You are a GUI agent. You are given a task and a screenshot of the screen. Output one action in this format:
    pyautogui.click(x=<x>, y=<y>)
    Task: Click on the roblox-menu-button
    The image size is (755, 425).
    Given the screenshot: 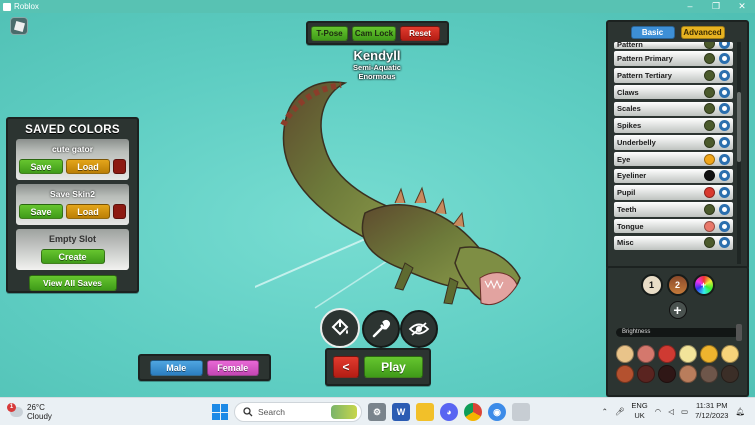 What is the action you would take?
    pyautogui.click(x=19, y=26)
    